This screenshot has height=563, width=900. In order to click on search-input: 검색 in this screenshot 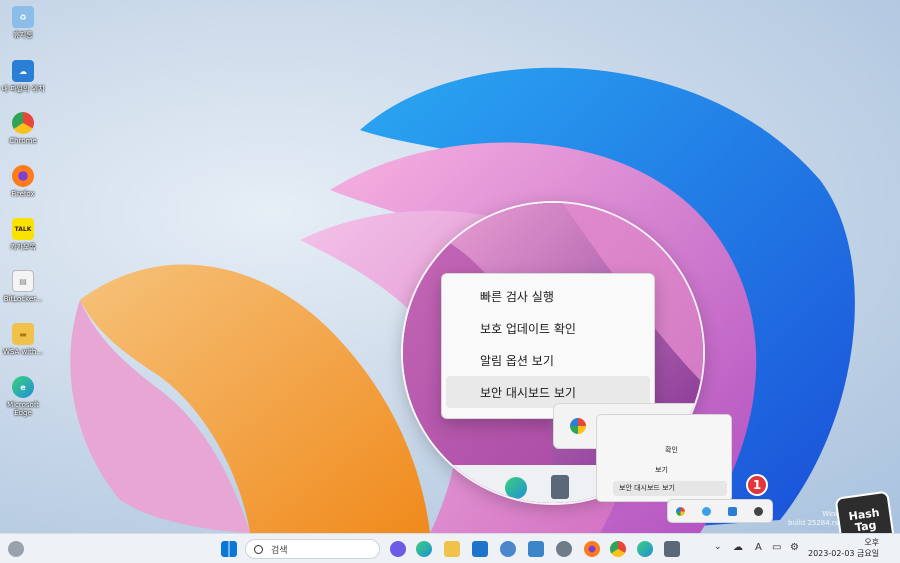, I will do `click(312, 549)`.